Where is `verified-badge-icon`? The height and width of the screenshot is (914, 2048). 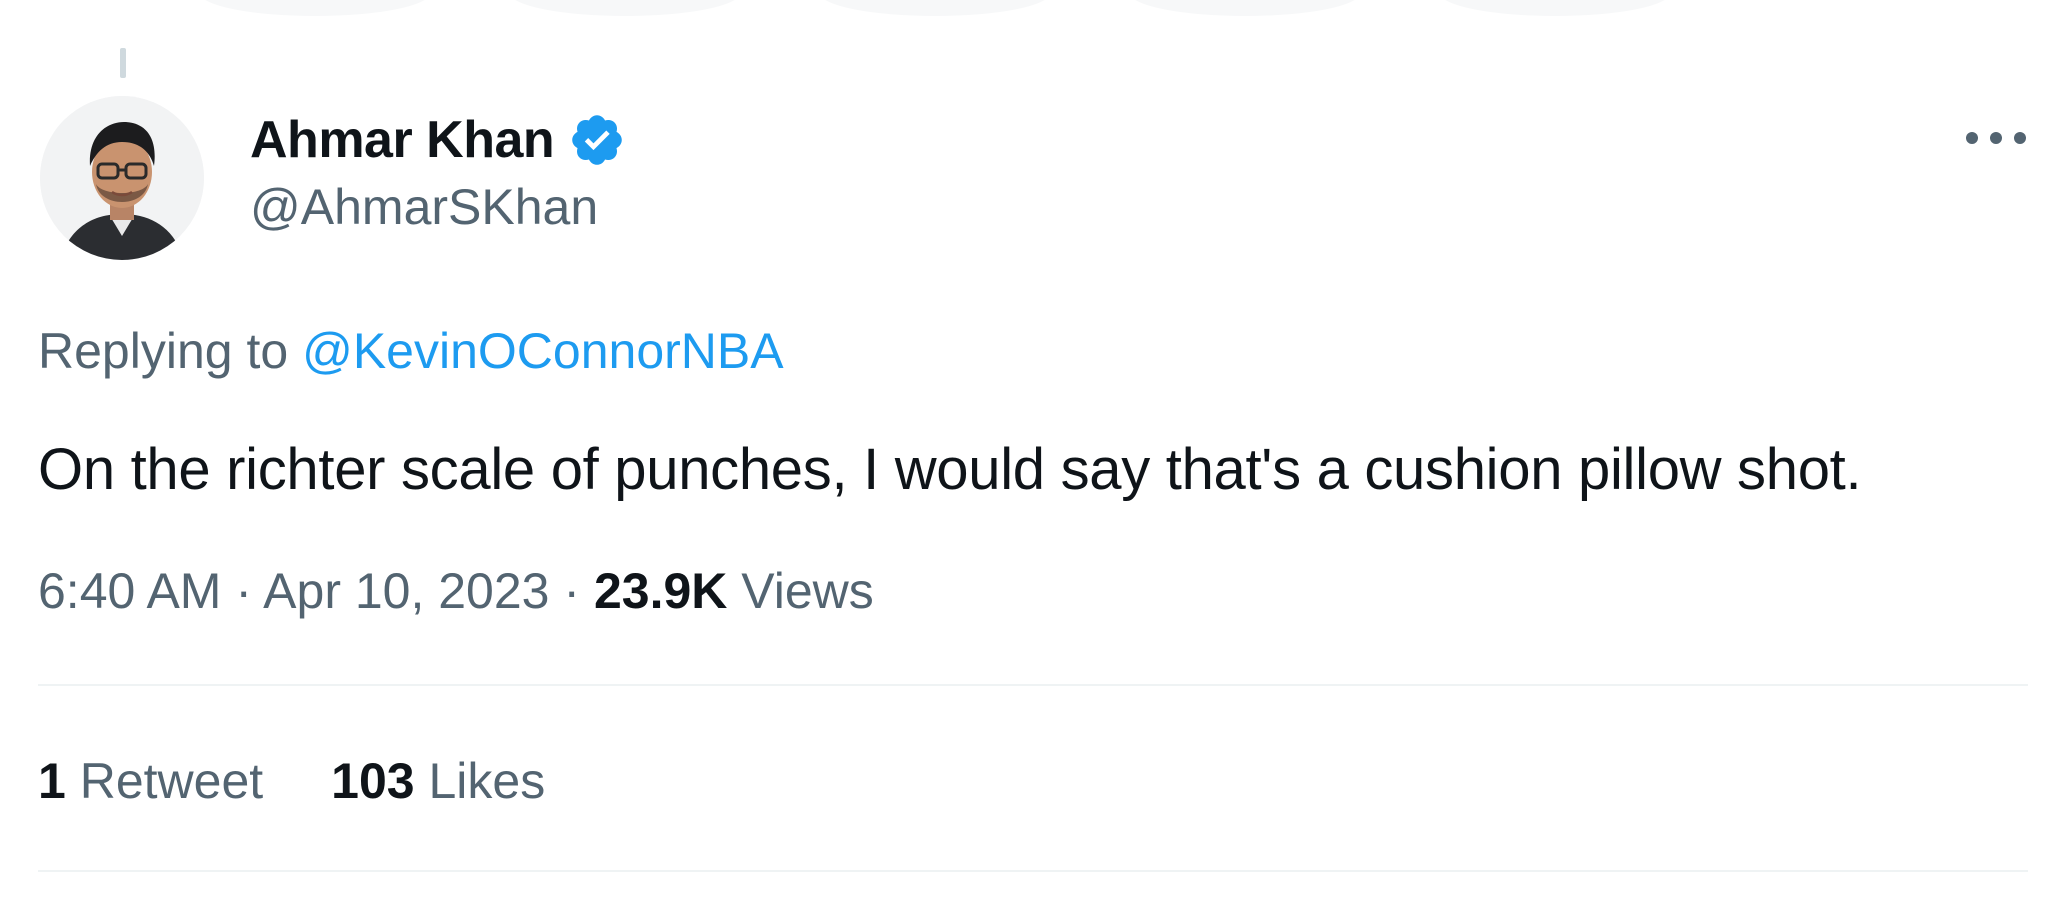 verified-badge-icon is located at coordinates (597, 140).